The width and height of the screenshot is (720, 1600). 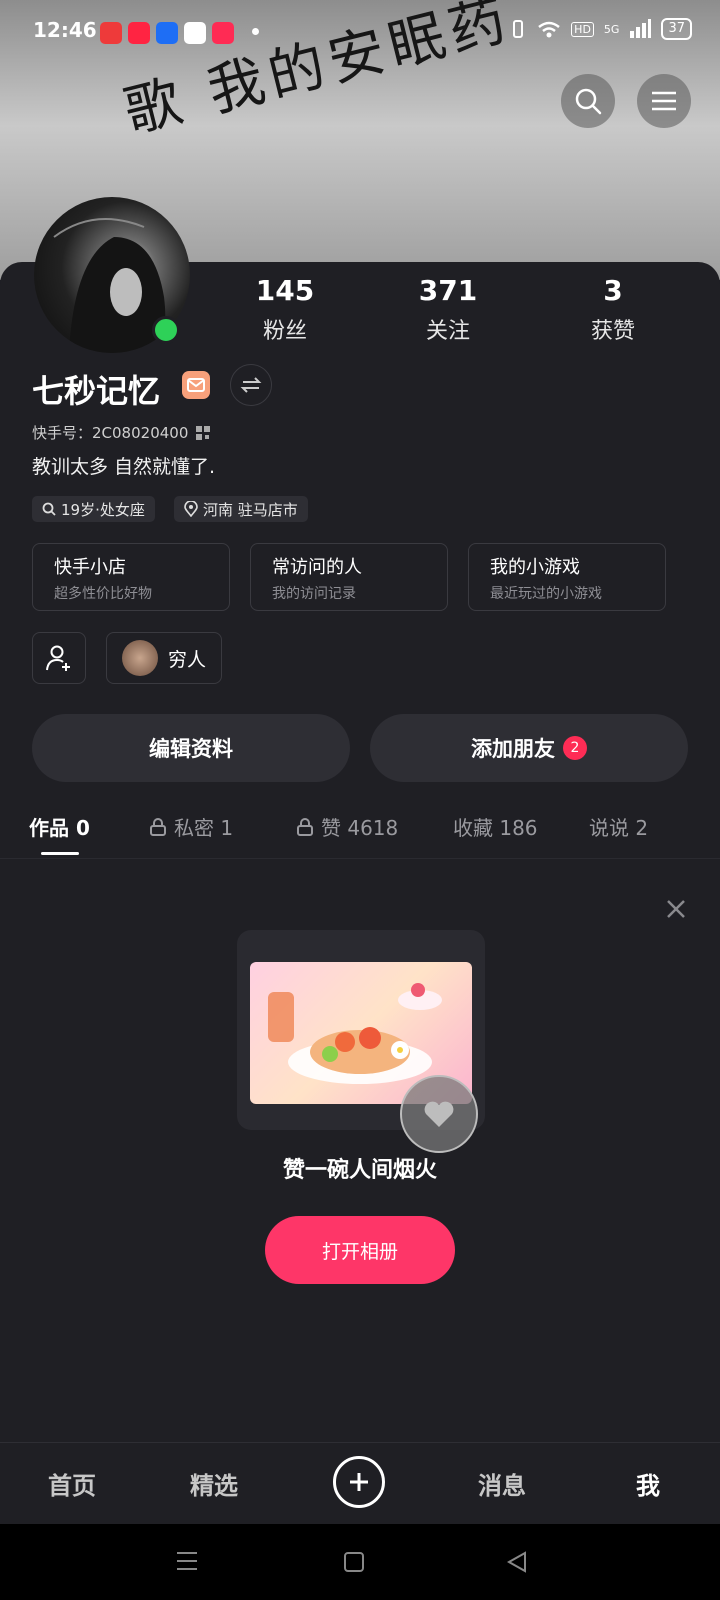 I want to click on shop-card-subtitle: 超多性价比好物, so click(x=103, y=594).